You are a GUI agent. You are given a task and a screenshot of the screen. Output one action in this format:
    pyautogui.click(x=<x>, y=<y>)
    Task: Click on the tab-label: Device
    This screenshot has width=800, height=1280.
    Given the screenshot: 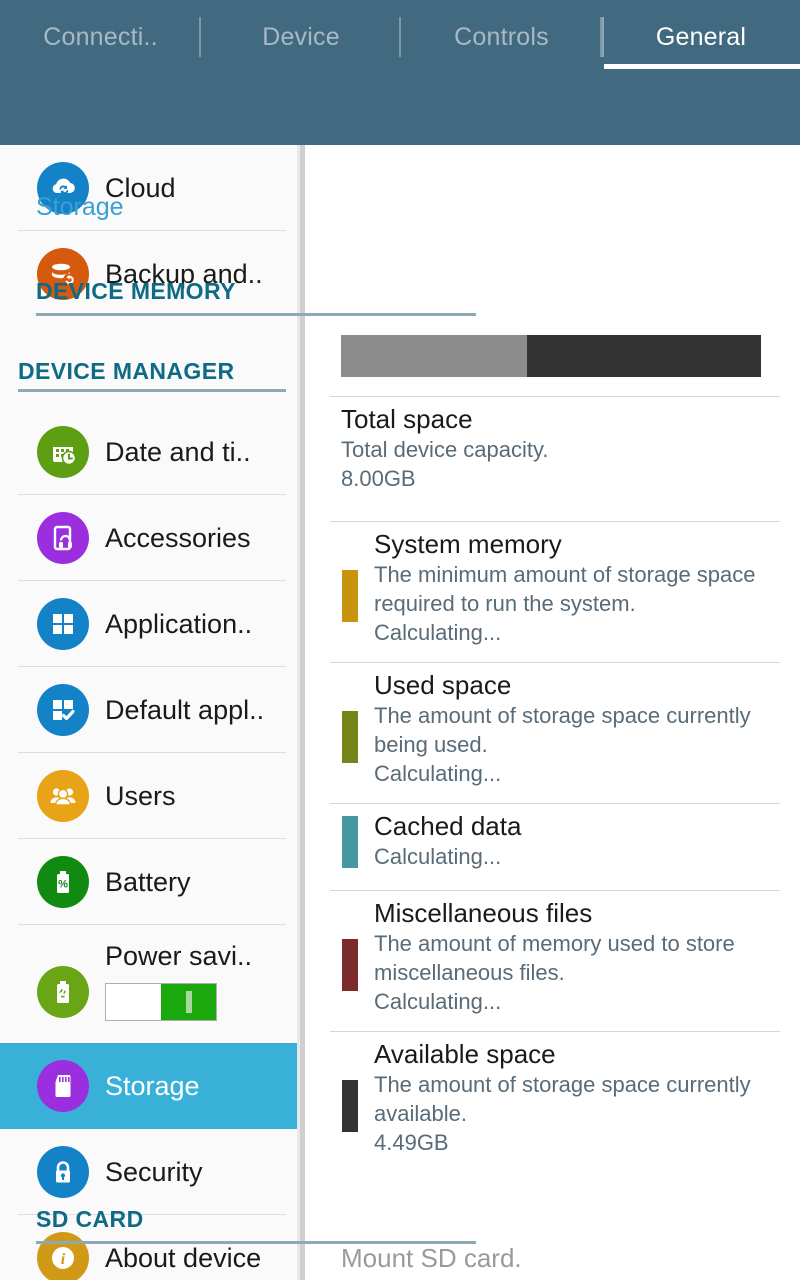 What is the action you would take?
    pyautogui.click(x=301, y=36)
    